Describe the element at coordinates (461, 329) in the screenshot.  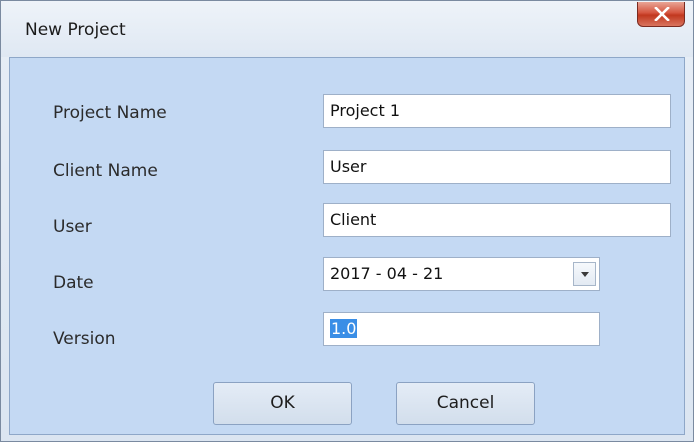
I see `version-input: 1.0` at that location.